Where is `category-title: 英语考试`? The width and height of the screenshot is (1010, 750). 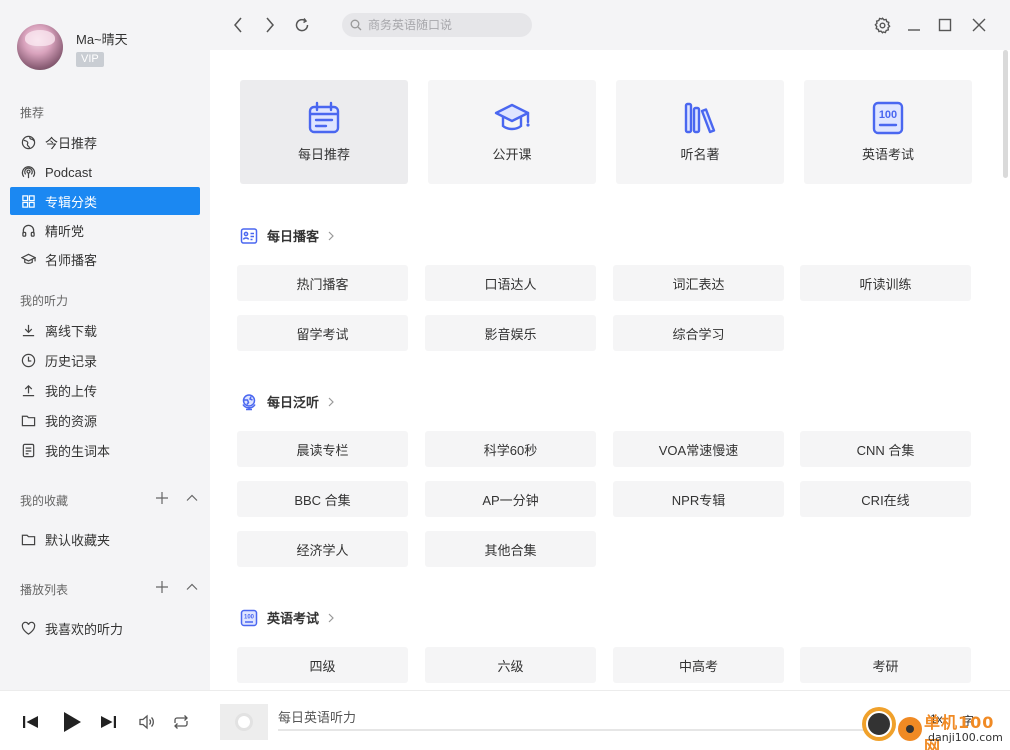 category-title: 英语考试 is located at coordinates (293, 618).